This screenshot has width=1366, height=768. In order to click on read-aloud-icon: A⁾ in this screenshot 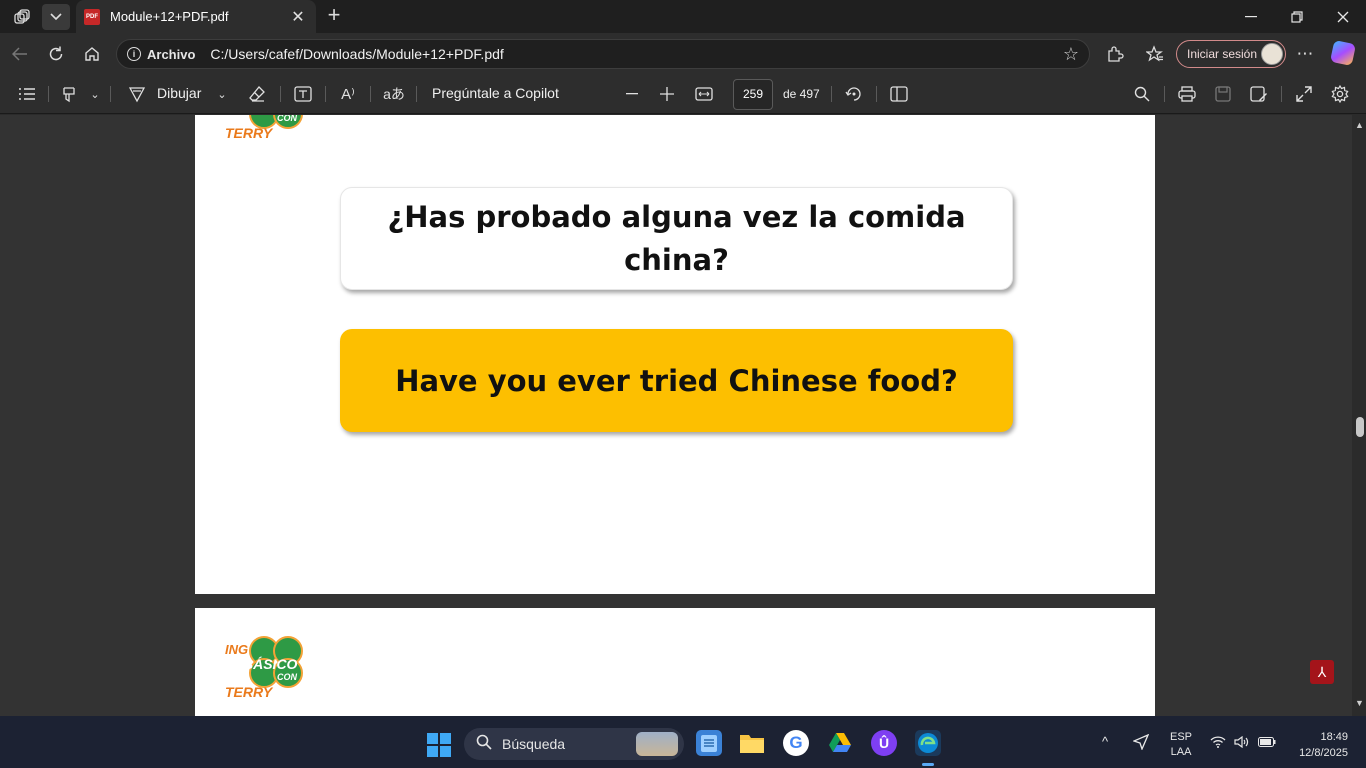, I will do `click(348, 94)`.